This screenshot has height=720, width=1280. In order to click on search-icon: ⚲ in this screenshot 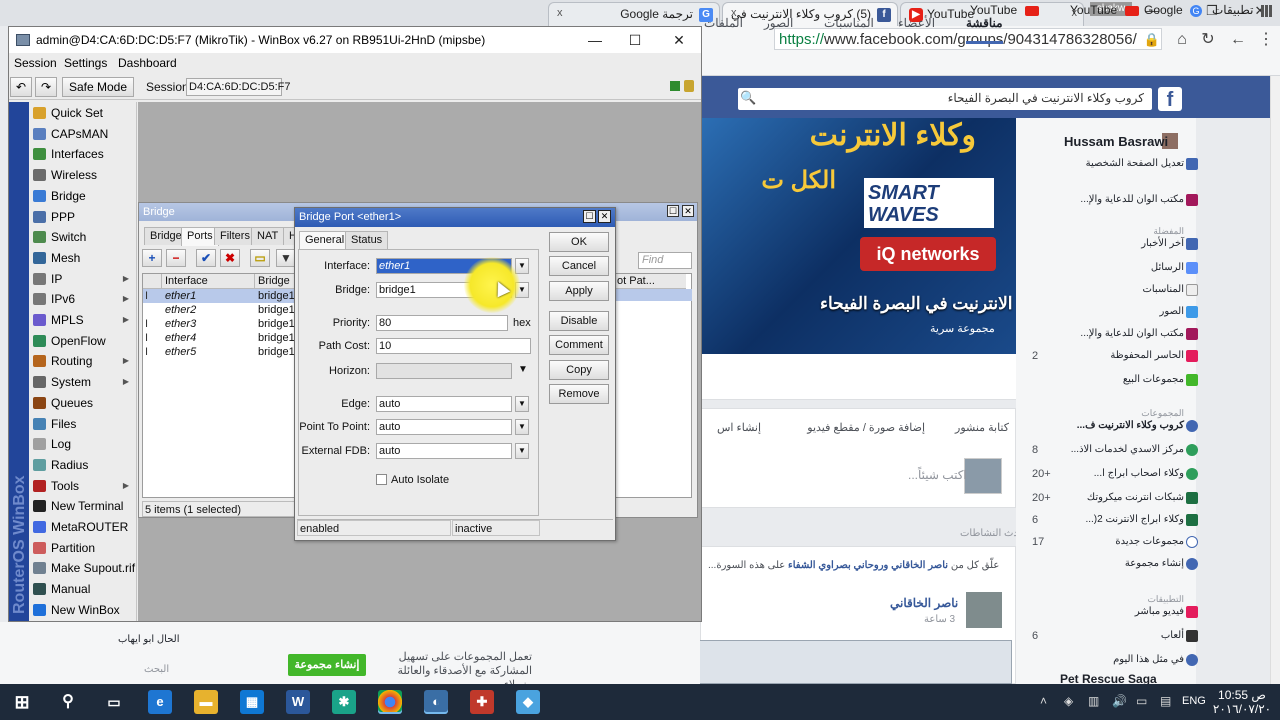, I will do `click(68, 702)`.